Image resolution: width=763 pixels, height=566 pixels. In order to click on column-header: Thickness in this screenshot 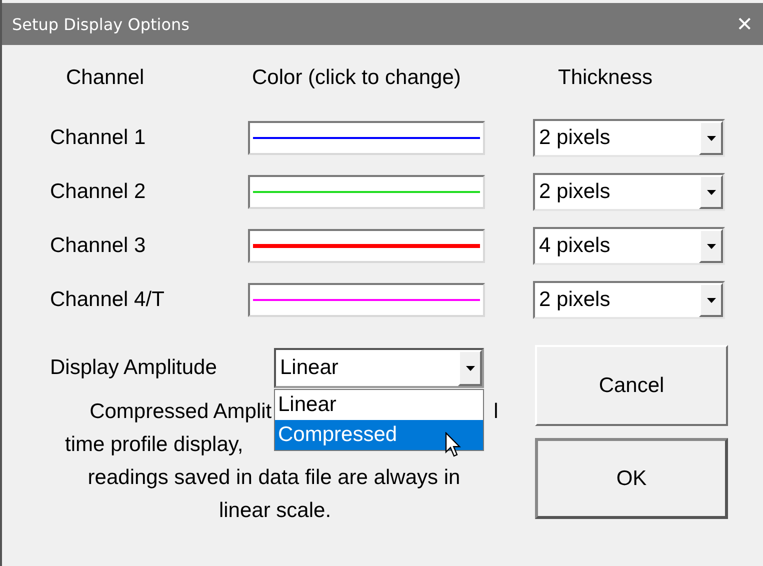, I will do `click(605, 78)`.